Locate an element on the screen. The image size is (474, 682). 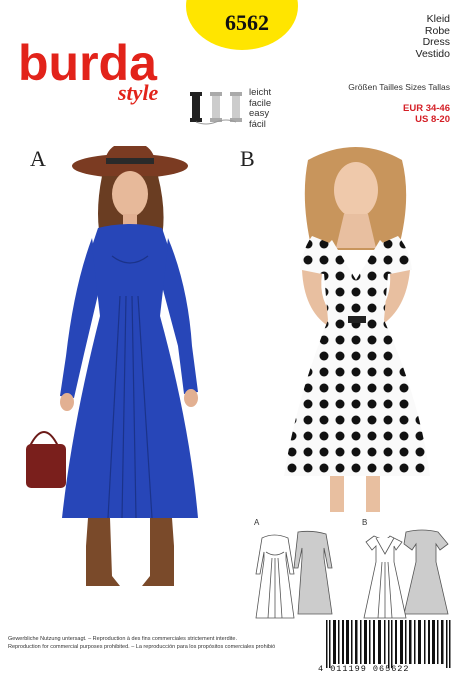
sizes-heading: Größen Tailles Sizes Tallas is located at coordinates (399, 87).